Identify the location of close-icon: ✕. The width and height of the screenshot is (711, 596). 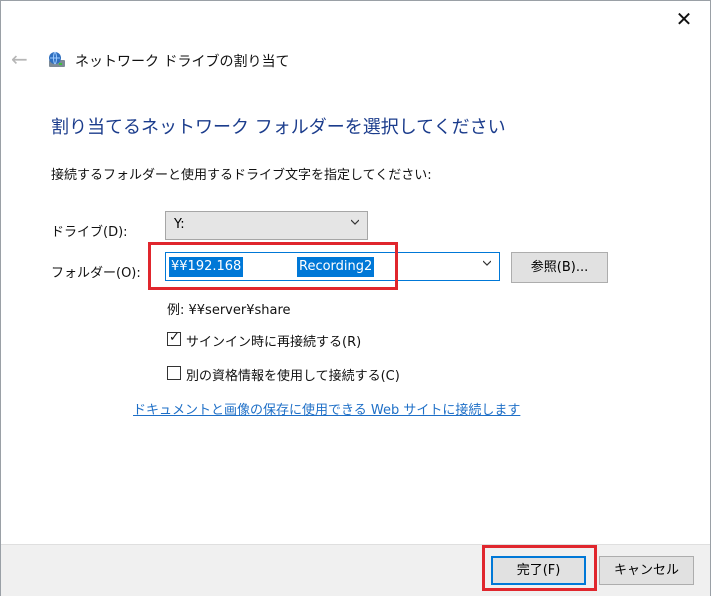
(684, 19).